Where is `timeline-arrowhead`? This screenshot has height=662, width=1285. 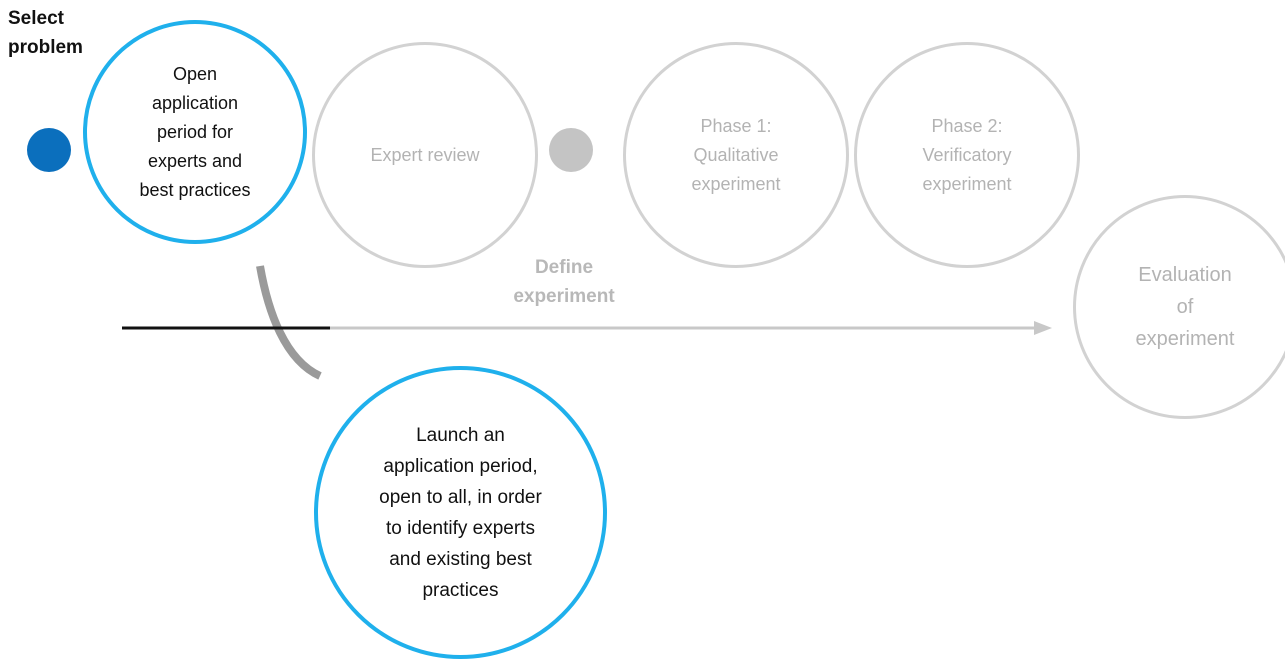 timeline-arrowhead is located at coordinates (1043, 328).